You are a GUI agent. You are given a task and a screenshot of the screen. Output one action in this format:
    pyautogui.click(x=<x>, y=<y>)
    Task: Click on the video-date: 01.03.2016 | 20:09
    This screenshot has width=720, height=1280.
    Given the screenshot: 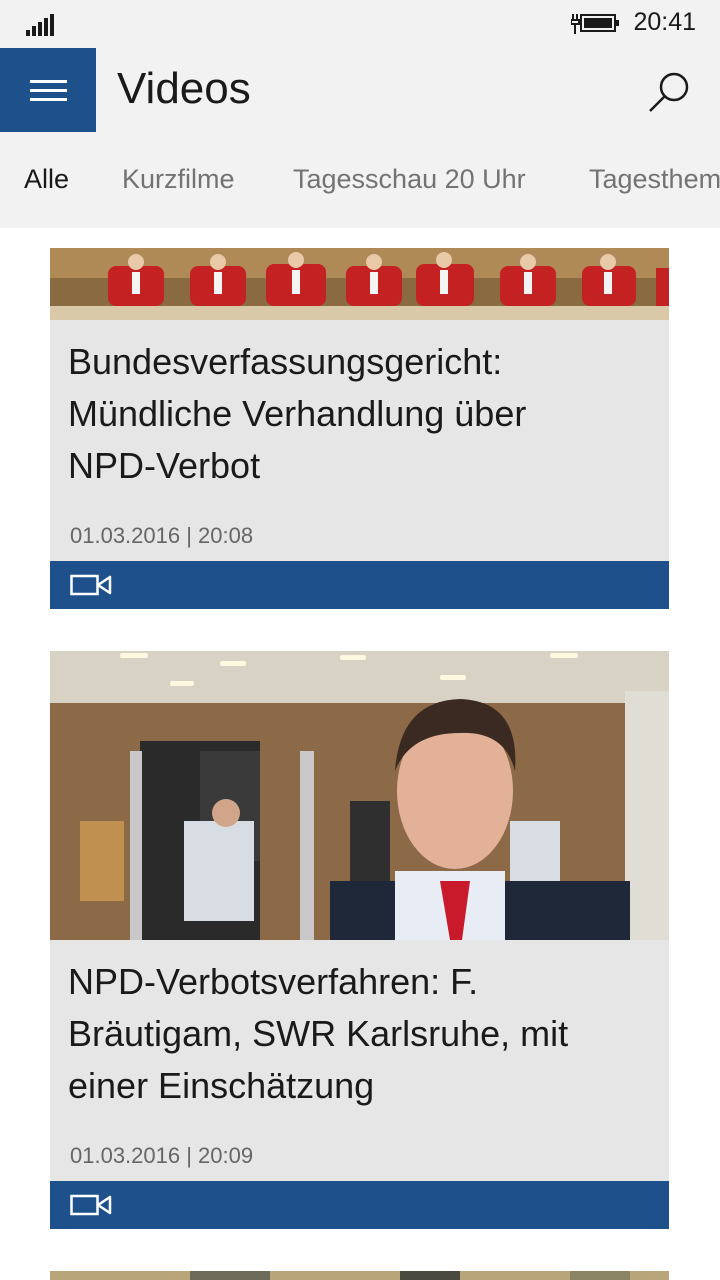 What is the action you would take?
    pyautogui.click(x=162, y=1155)
    